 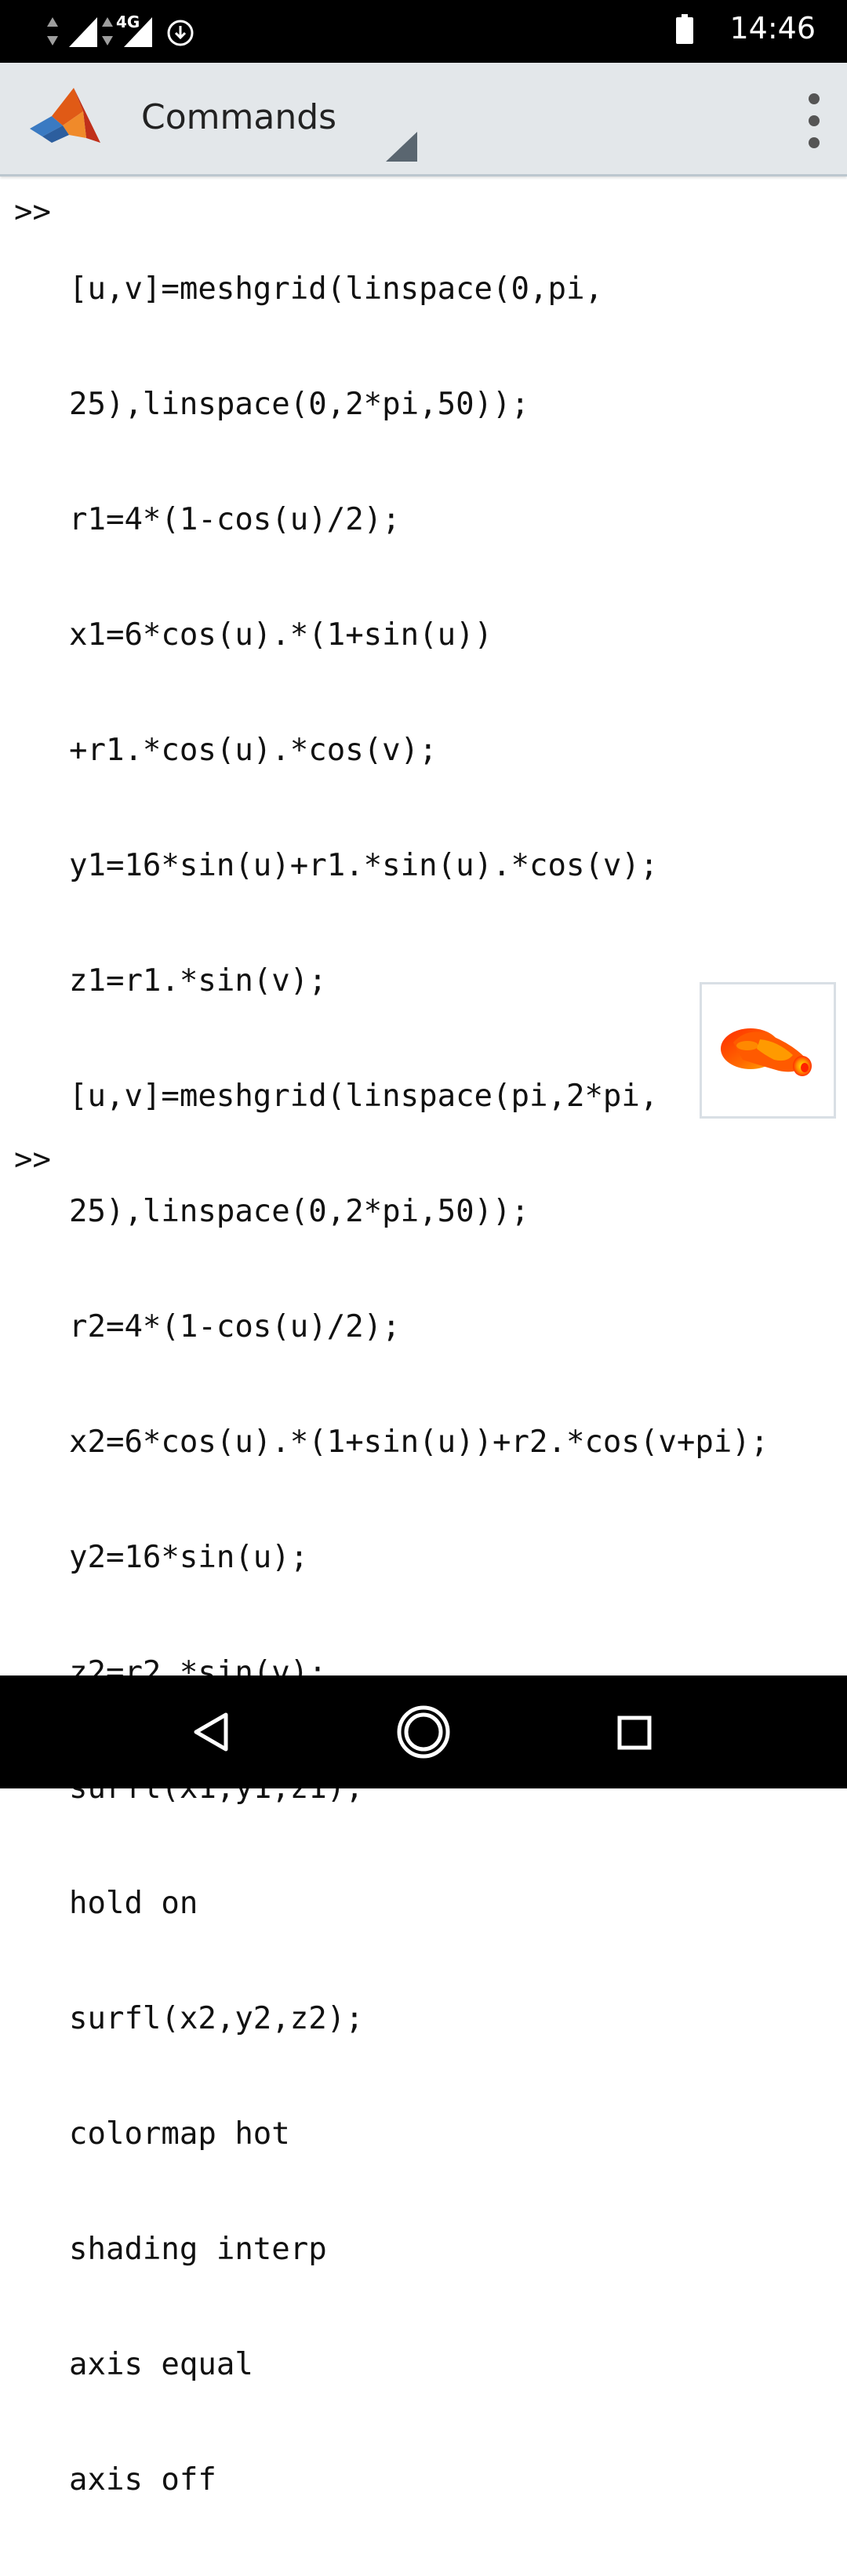 What do you see at coordinates (238, 117) in the screenshot?
I see `page-title: Commands` at bounding box center [238, 117].